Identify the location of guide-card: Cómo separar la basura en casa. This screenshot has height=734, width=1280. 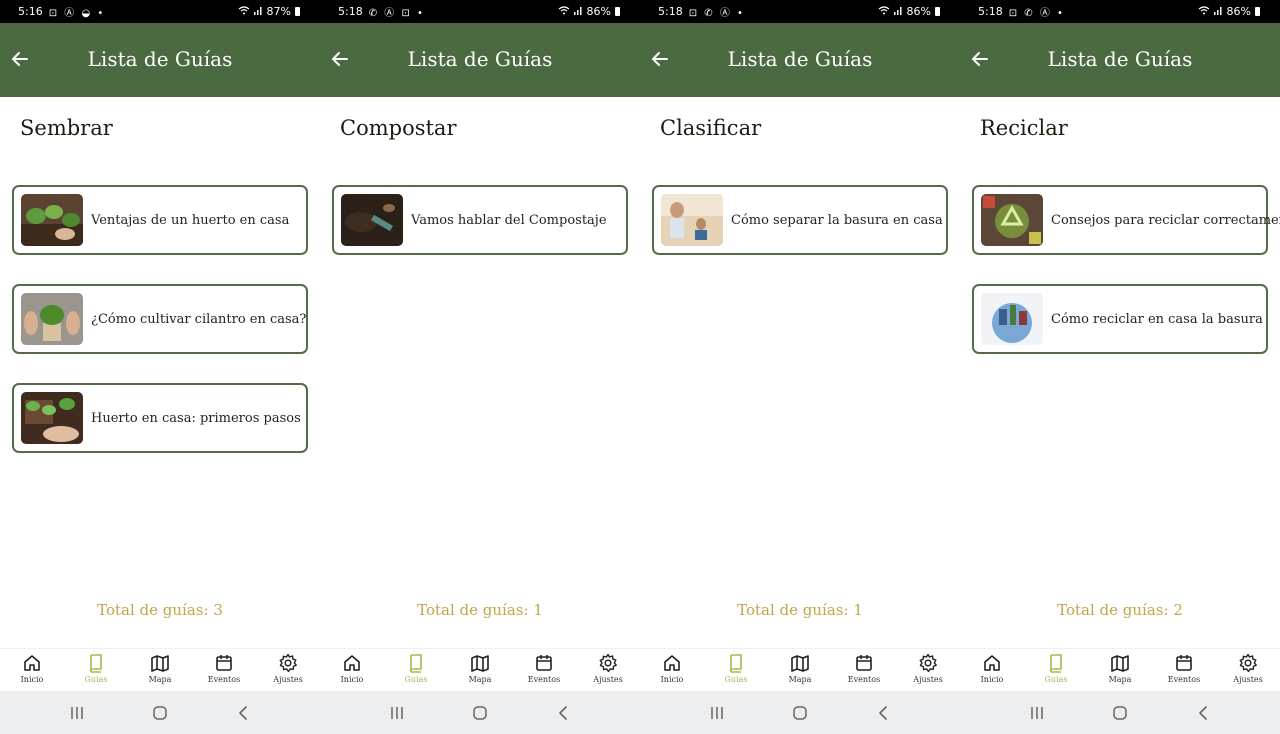
(800, 220).